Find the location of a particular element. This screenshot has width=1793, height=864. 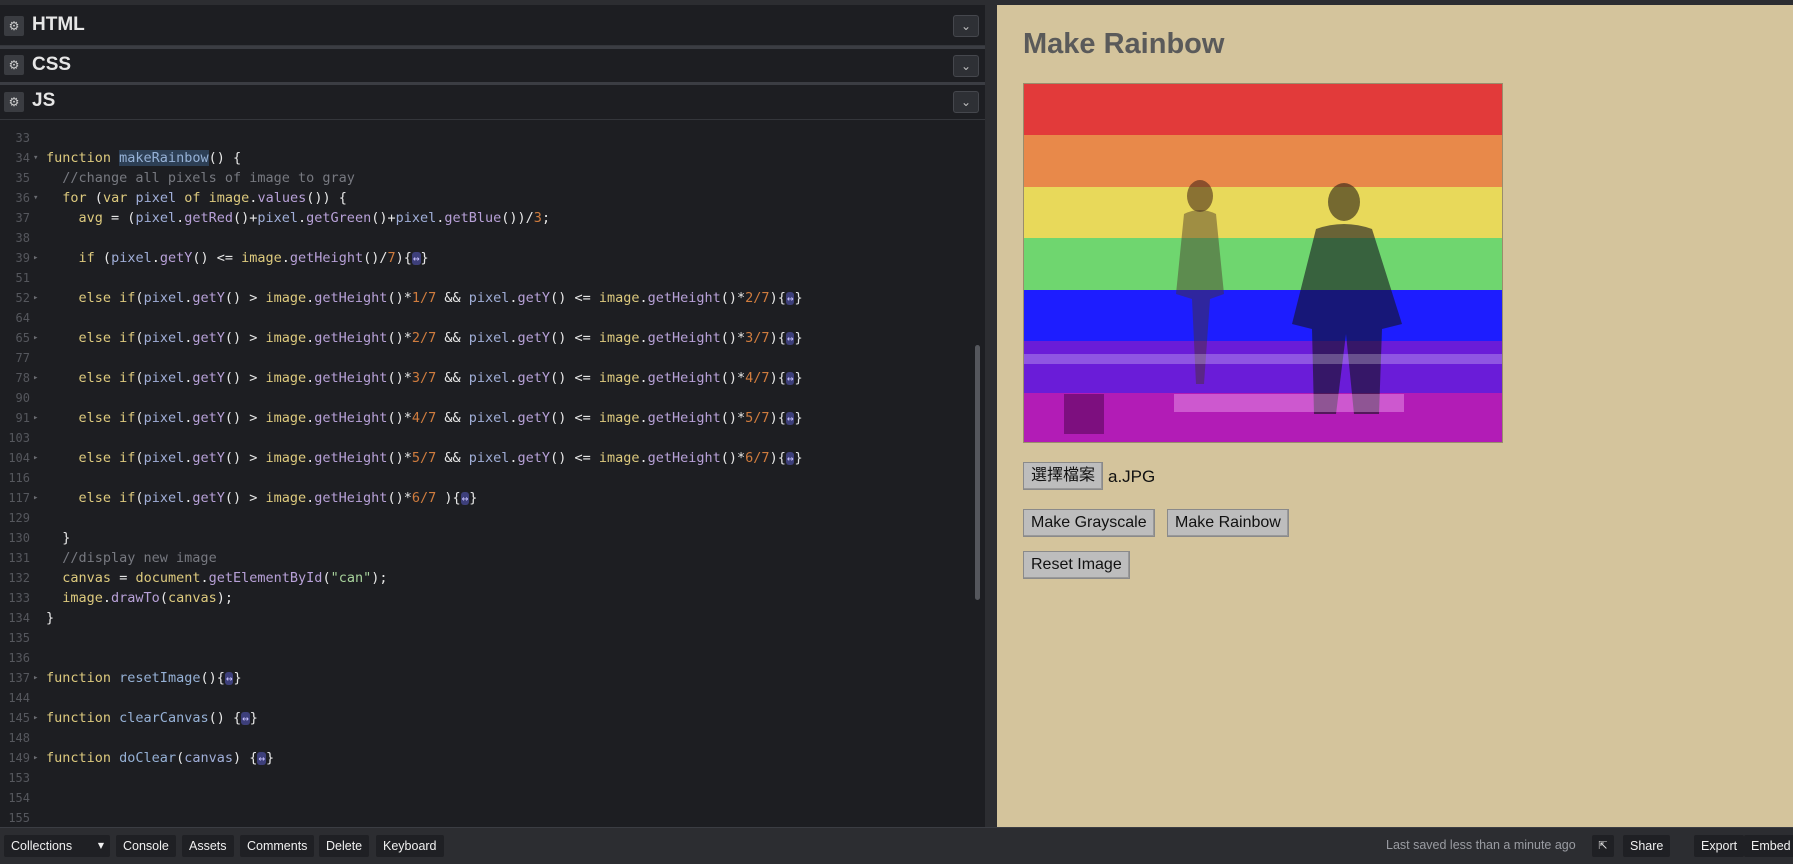

code-text: function makeRainbow() { is located at coordinates (144, 158).